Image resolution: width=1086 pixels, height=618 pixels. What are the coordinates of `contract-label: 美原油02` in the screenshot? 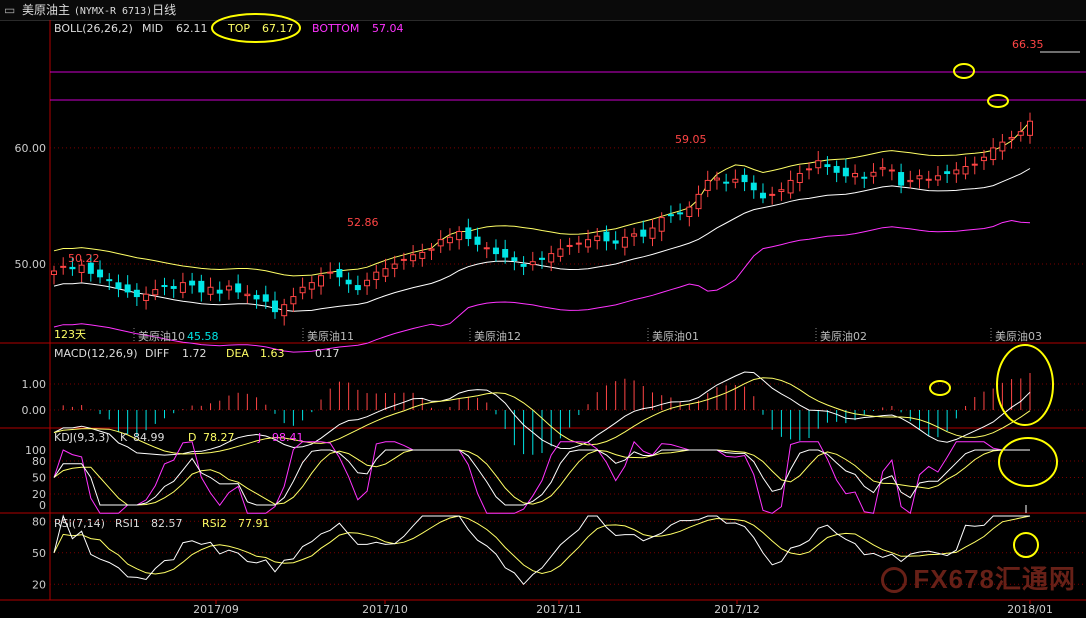 It's located at (843, 336).